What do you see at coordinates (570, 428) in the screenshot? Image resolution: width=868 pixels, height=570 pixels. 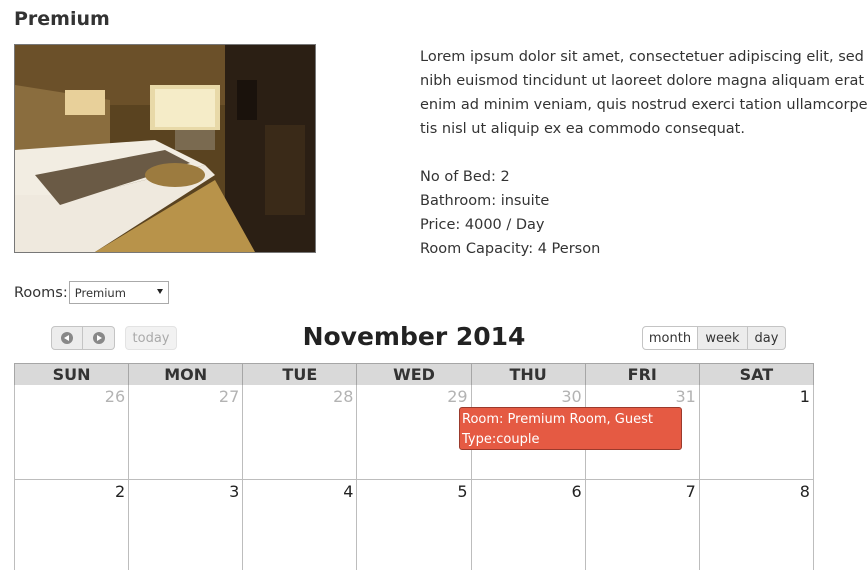 I see `calendar-event: Room: Premium Room, Guest Type:couple` at bounding box center [570, 428].